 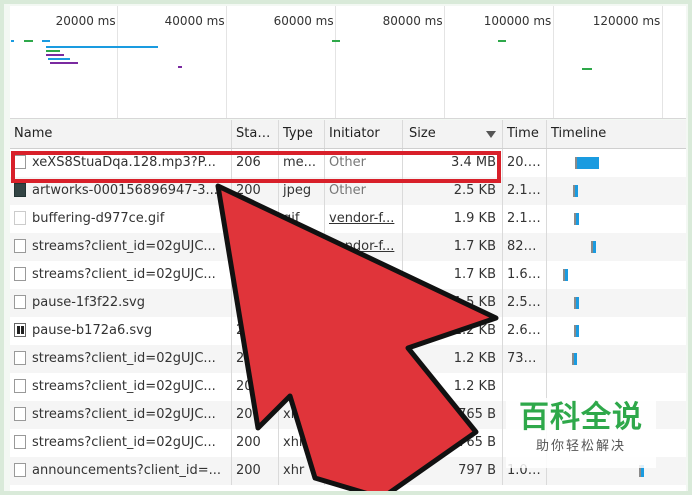 What do you see at coordinates (581, 417) in the screenshot?
I see `watermark-title: 百科全说` at bounding box center [581, 417].